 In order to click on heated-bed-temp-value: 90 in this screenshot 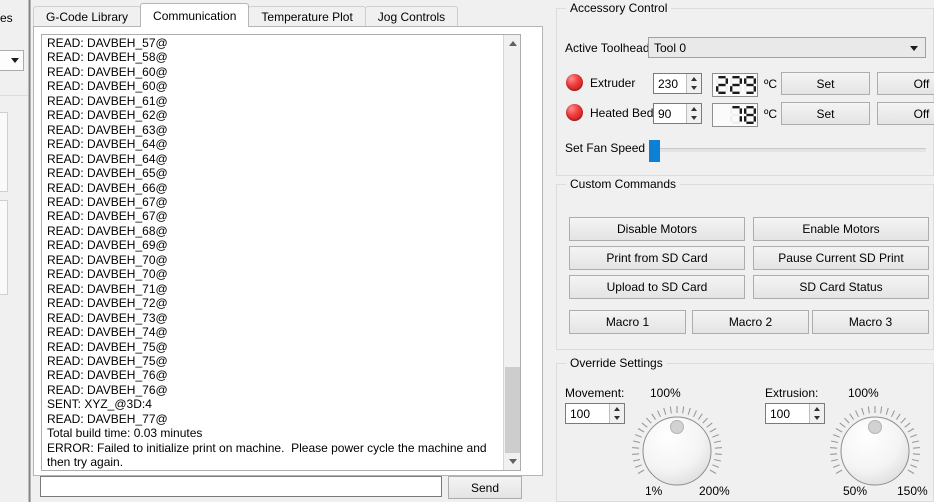, I will do `click(665, 113)`.